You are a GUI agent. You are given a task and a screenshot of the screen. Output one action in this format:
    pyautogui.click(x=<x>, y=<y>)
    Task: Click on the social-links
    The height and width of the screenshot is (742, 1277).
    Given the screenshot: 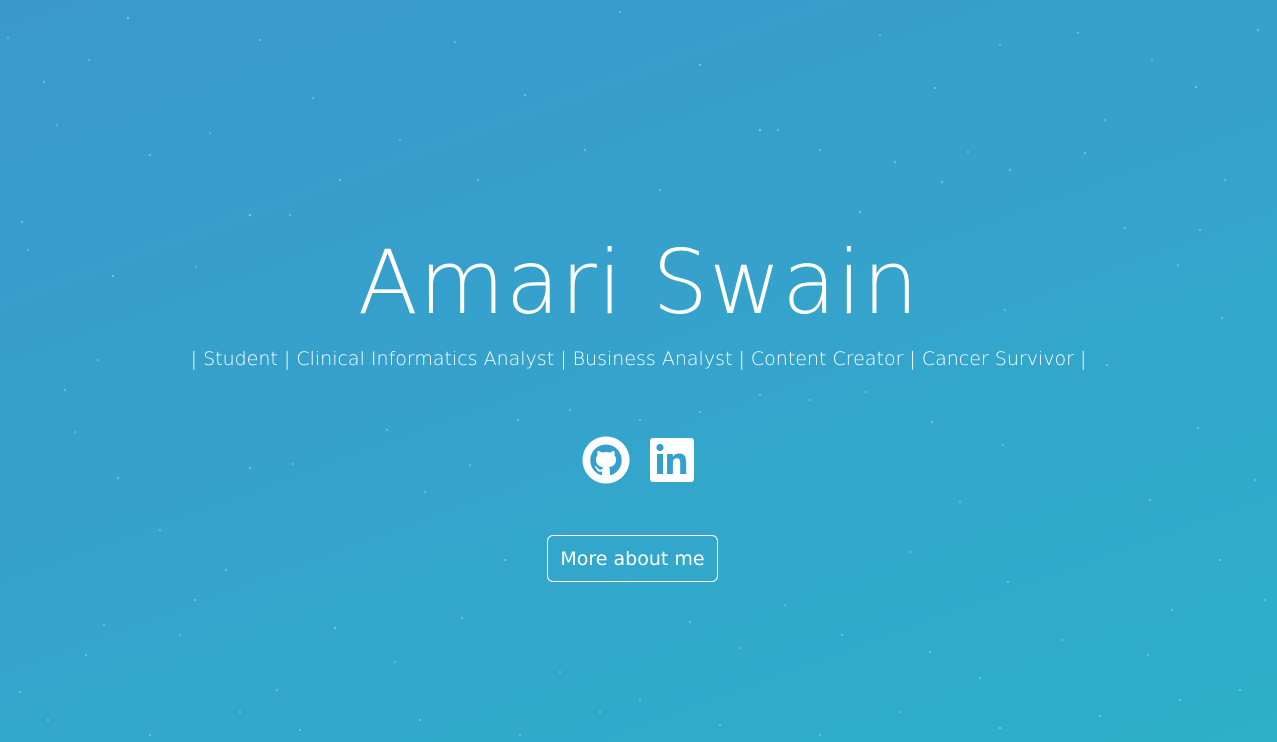 What is the action you would take?
    pyautogui.click(x=638, y=460)
    